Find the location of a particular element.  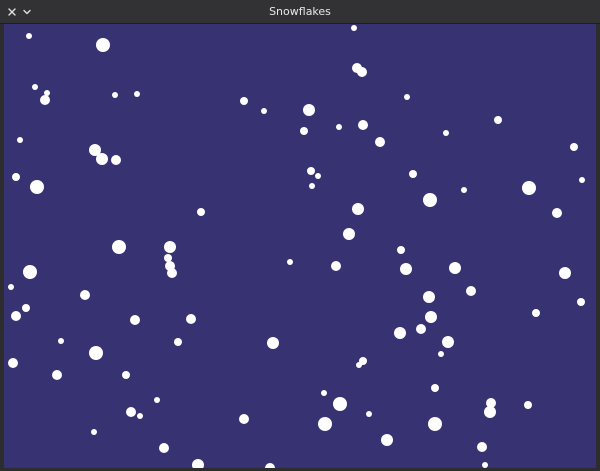

window-title: Snowflakes is located at coordinates (300, 11).